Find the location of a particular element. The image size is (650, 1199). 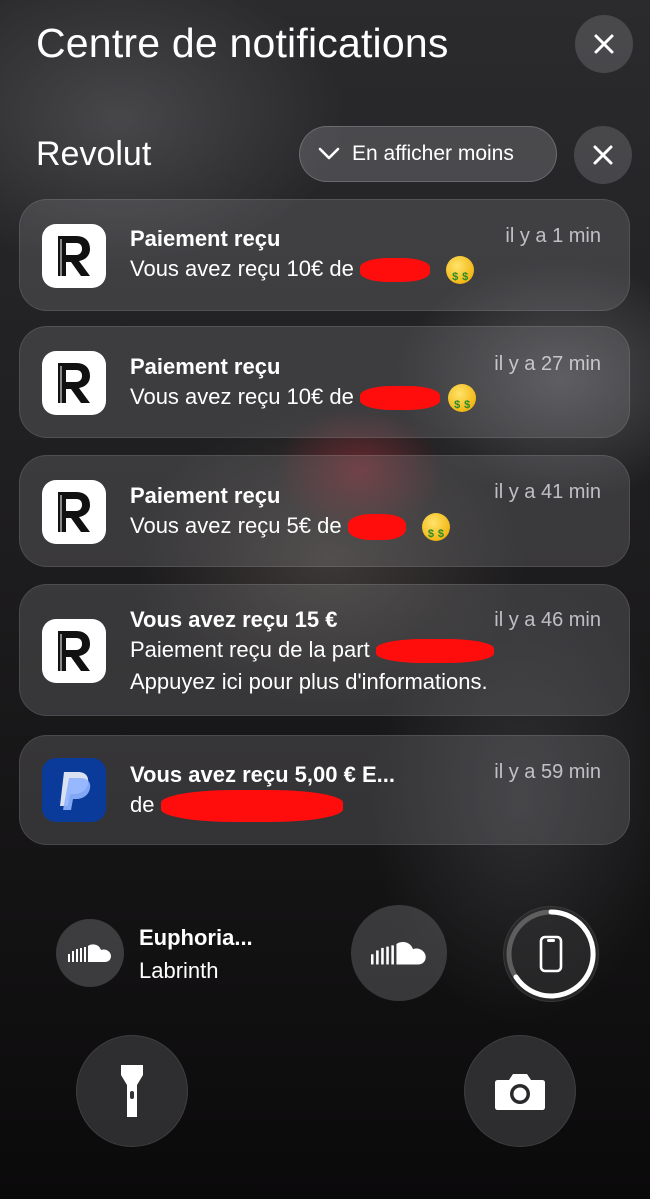

phone-output-button is located at coordinates (551, 954).